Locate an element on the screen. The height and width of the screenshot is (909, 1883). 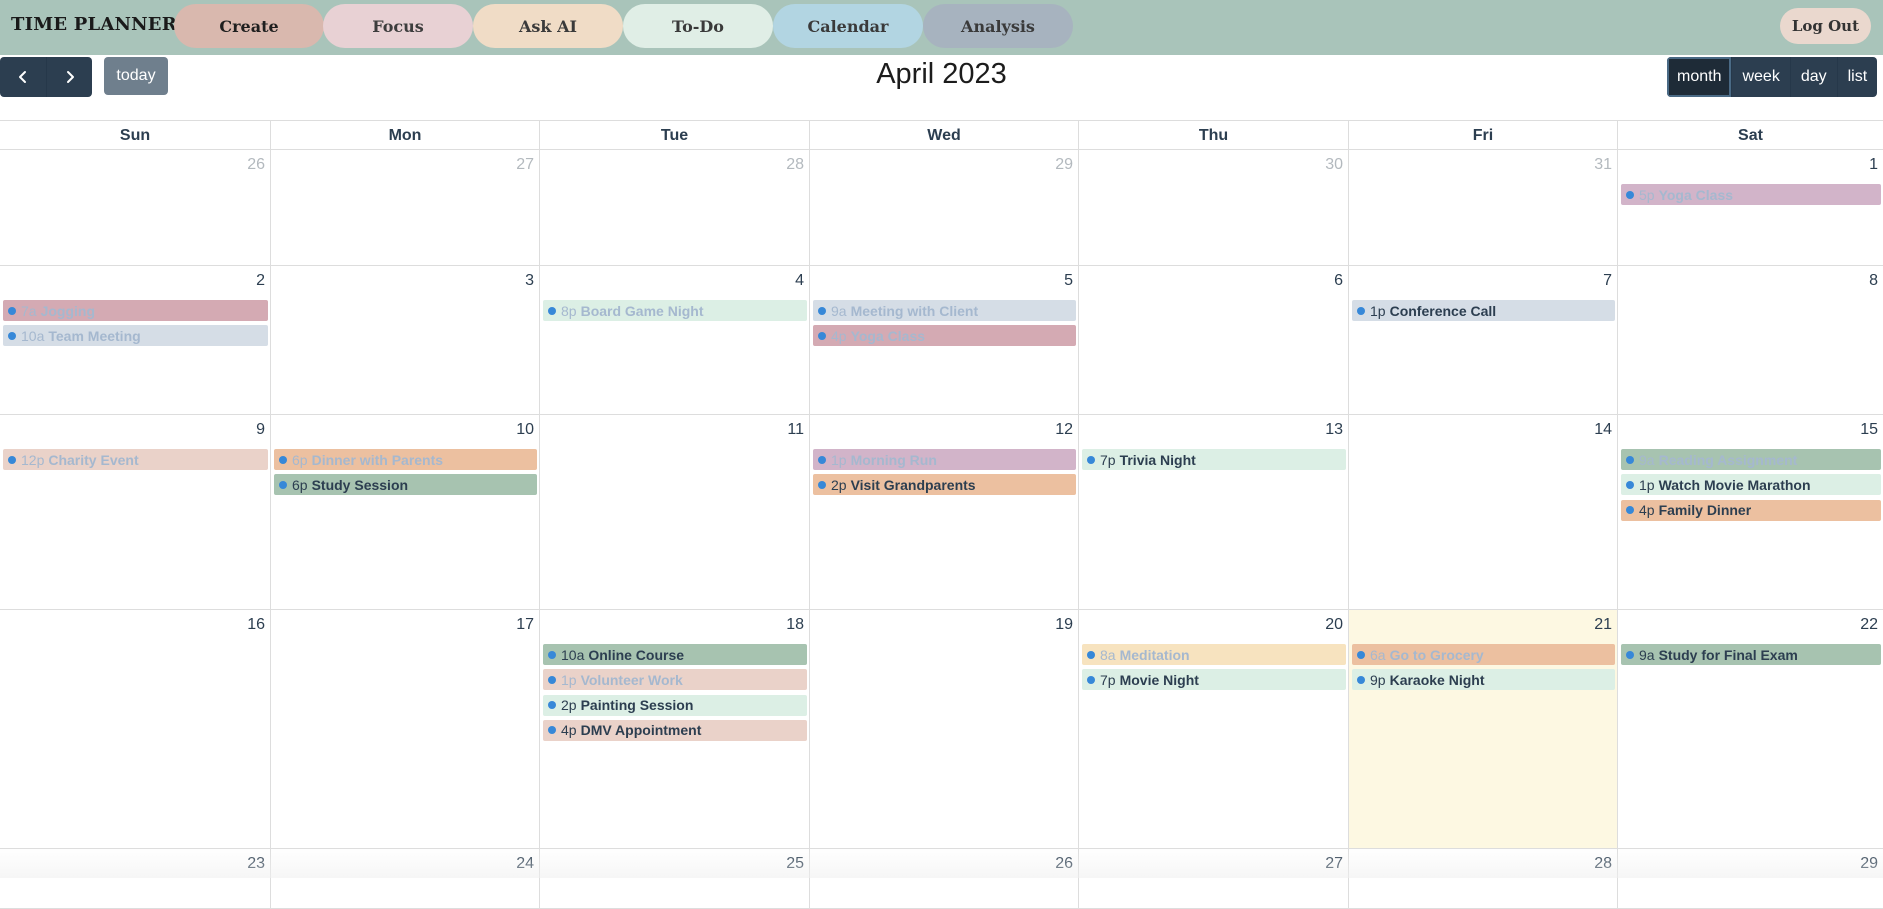
day-number: 18 is located at coordinates (795, 625).